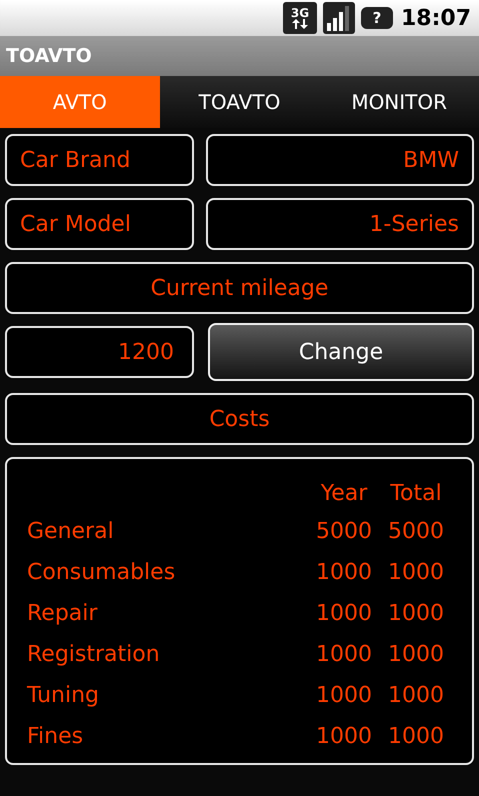  I want to click on costs-heading: Costs, so click(239, 419).